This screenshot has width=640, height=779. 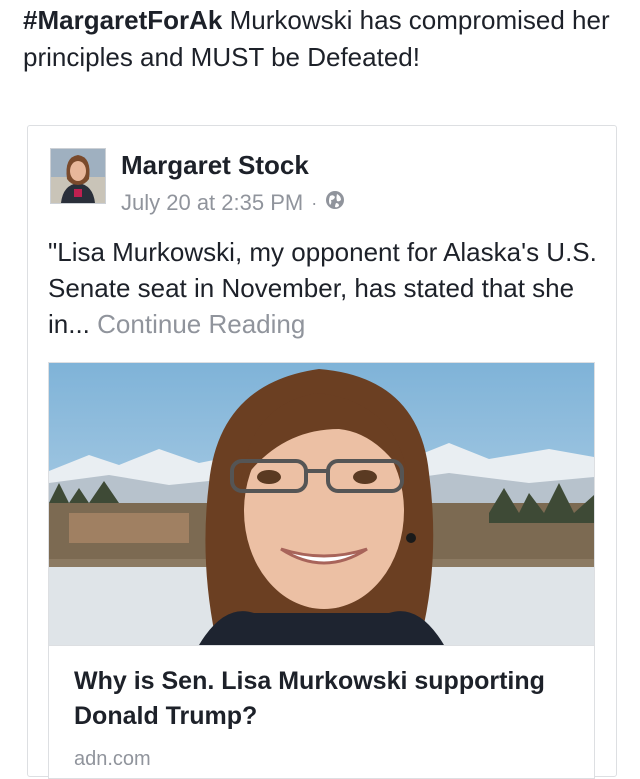 What do you see at coordinates (215, 165) in the screenshot?
I see `author-name: Margaret Stock` at bounding box center [215, 165].